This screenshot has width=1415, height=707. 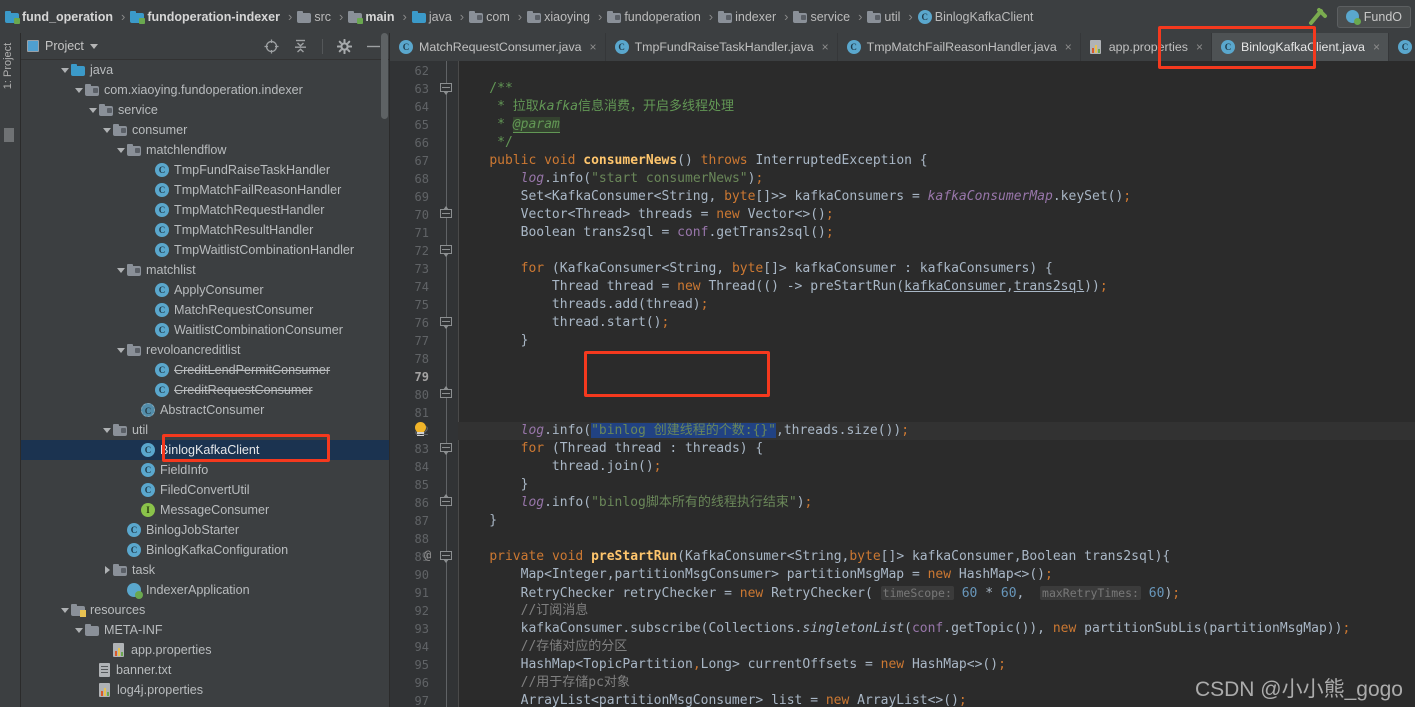 I want to click on editor-tab-tmpfundraisetaskhandler-java: C TmpFundRaiseTaskHandler.java ×, so click(x=722, y=47).